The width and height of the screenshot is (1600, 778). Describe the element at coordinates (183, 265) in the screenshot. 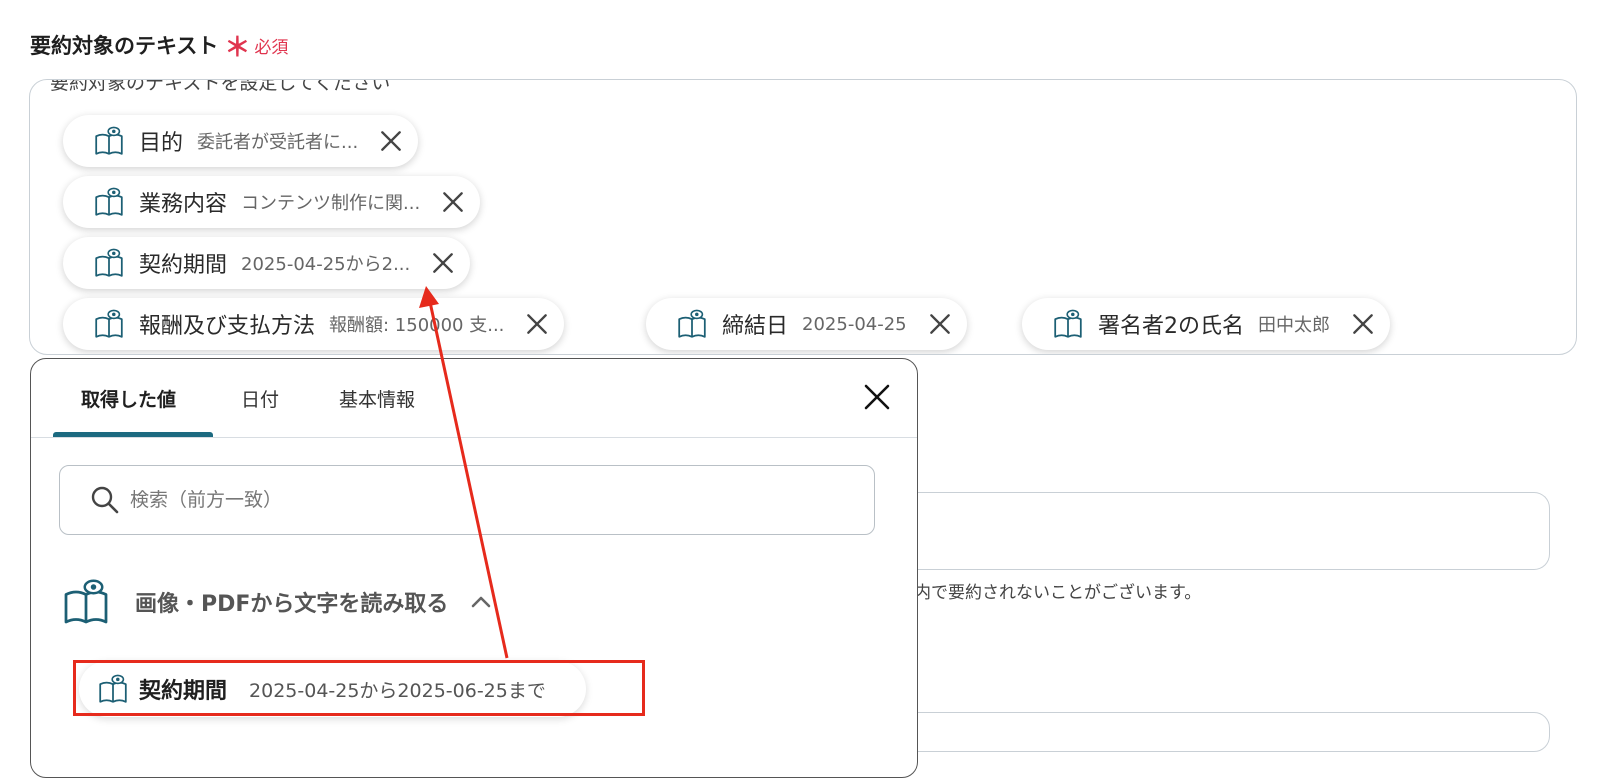

I see `chip-name: 契約期間` at that location.